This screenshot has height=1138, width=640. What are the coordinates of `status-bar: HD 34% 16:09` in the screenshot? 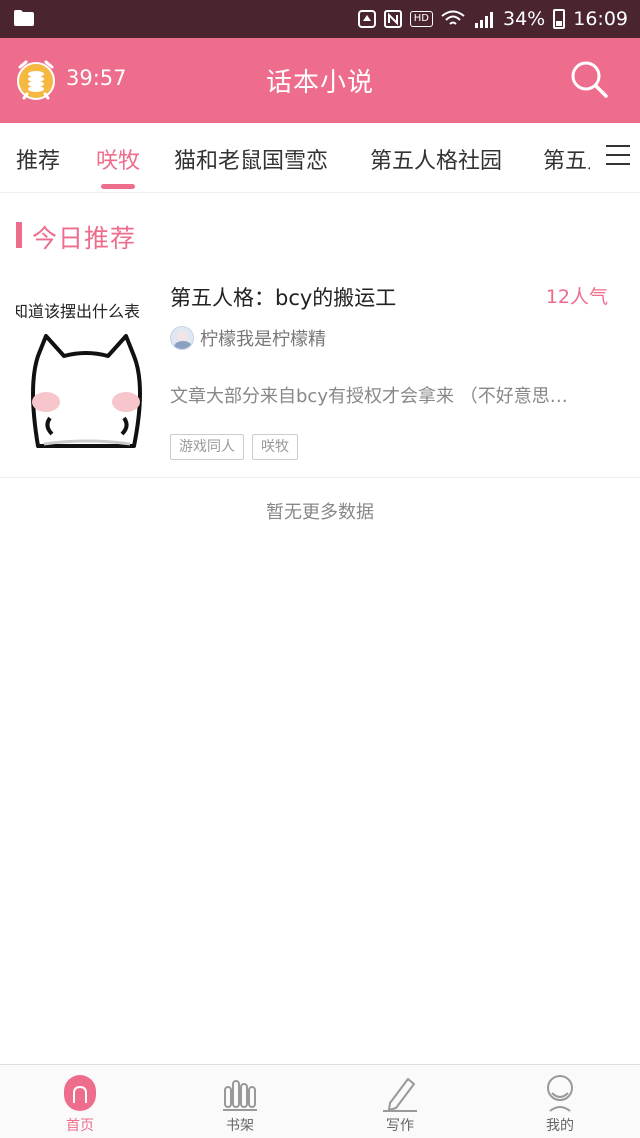 It's located at (320, 19).